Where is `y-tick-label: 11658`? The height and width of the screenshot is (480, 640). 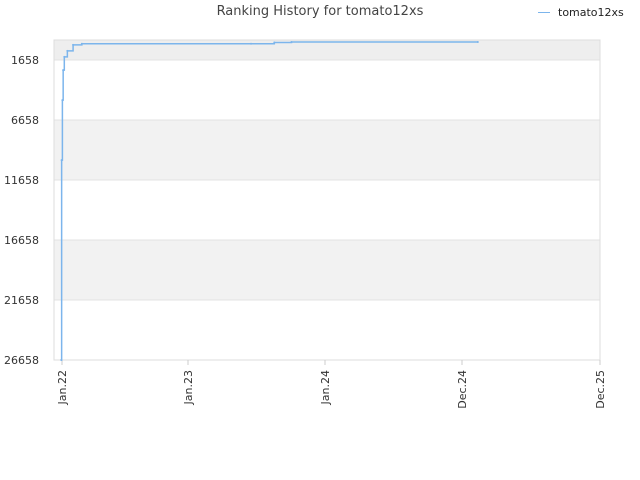
y-tick-label: 11658 is located at coordinates (21, 180).